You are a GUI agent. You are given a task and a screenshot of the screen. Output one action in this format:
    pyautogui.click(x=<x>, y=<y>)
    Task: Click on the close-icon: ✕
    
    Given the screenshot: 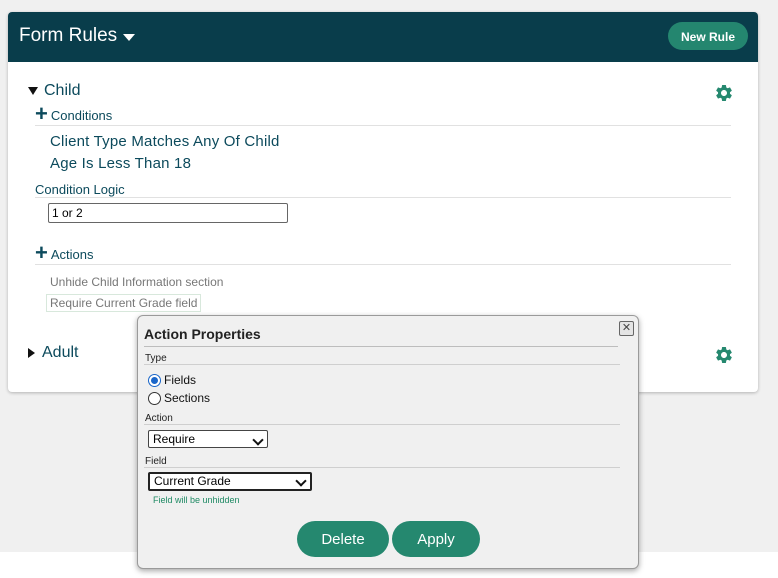 What is the action you would take?
    pyautogui.click(x=626, y=328)
    